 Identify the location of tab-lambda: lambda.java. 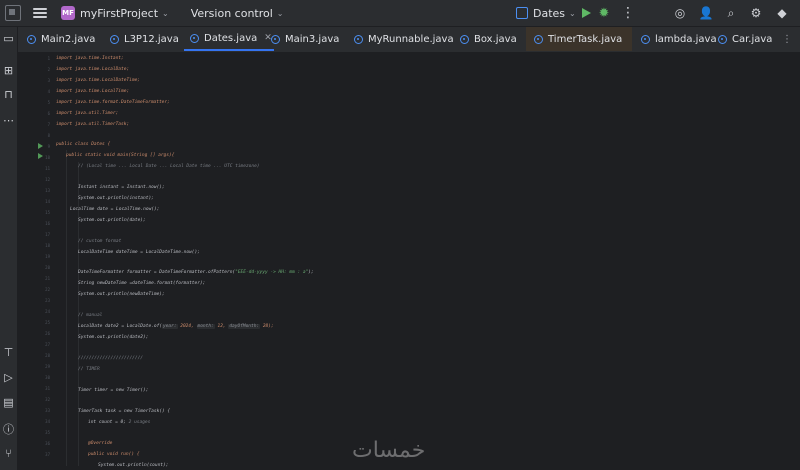
(679, 39).